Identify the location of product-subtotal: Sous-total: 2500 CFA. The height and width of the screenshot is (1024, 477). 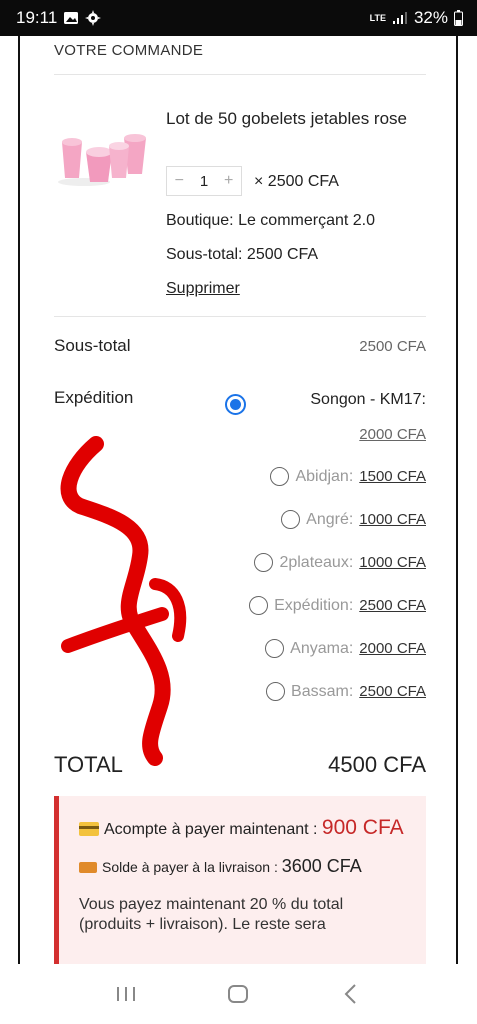
(242, 254).